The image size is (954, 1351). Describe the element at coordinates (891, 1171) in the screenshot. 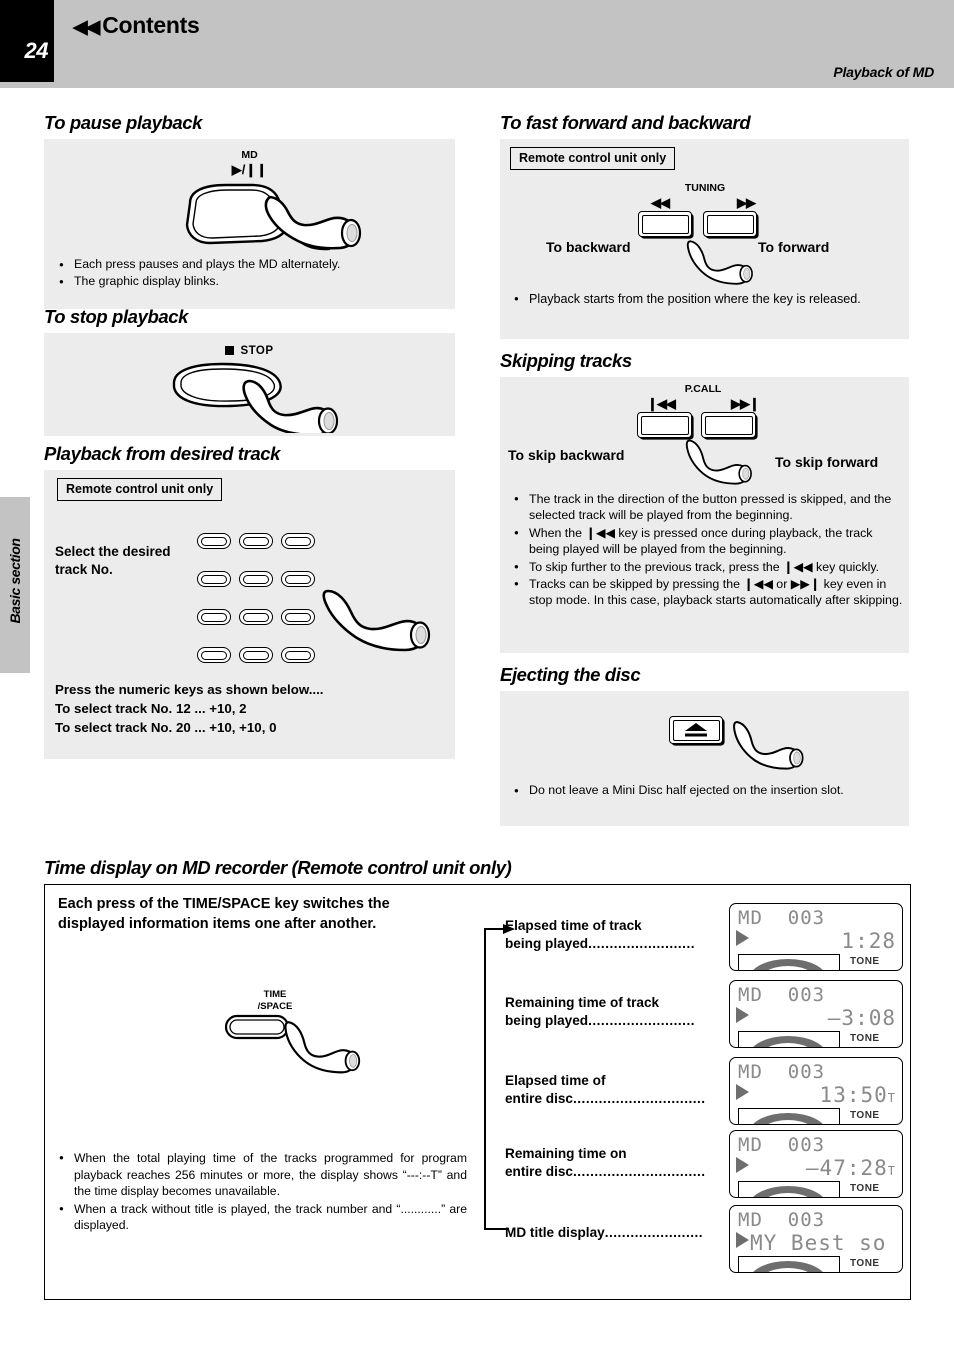

I see `lcd-suffix: T` at that location.